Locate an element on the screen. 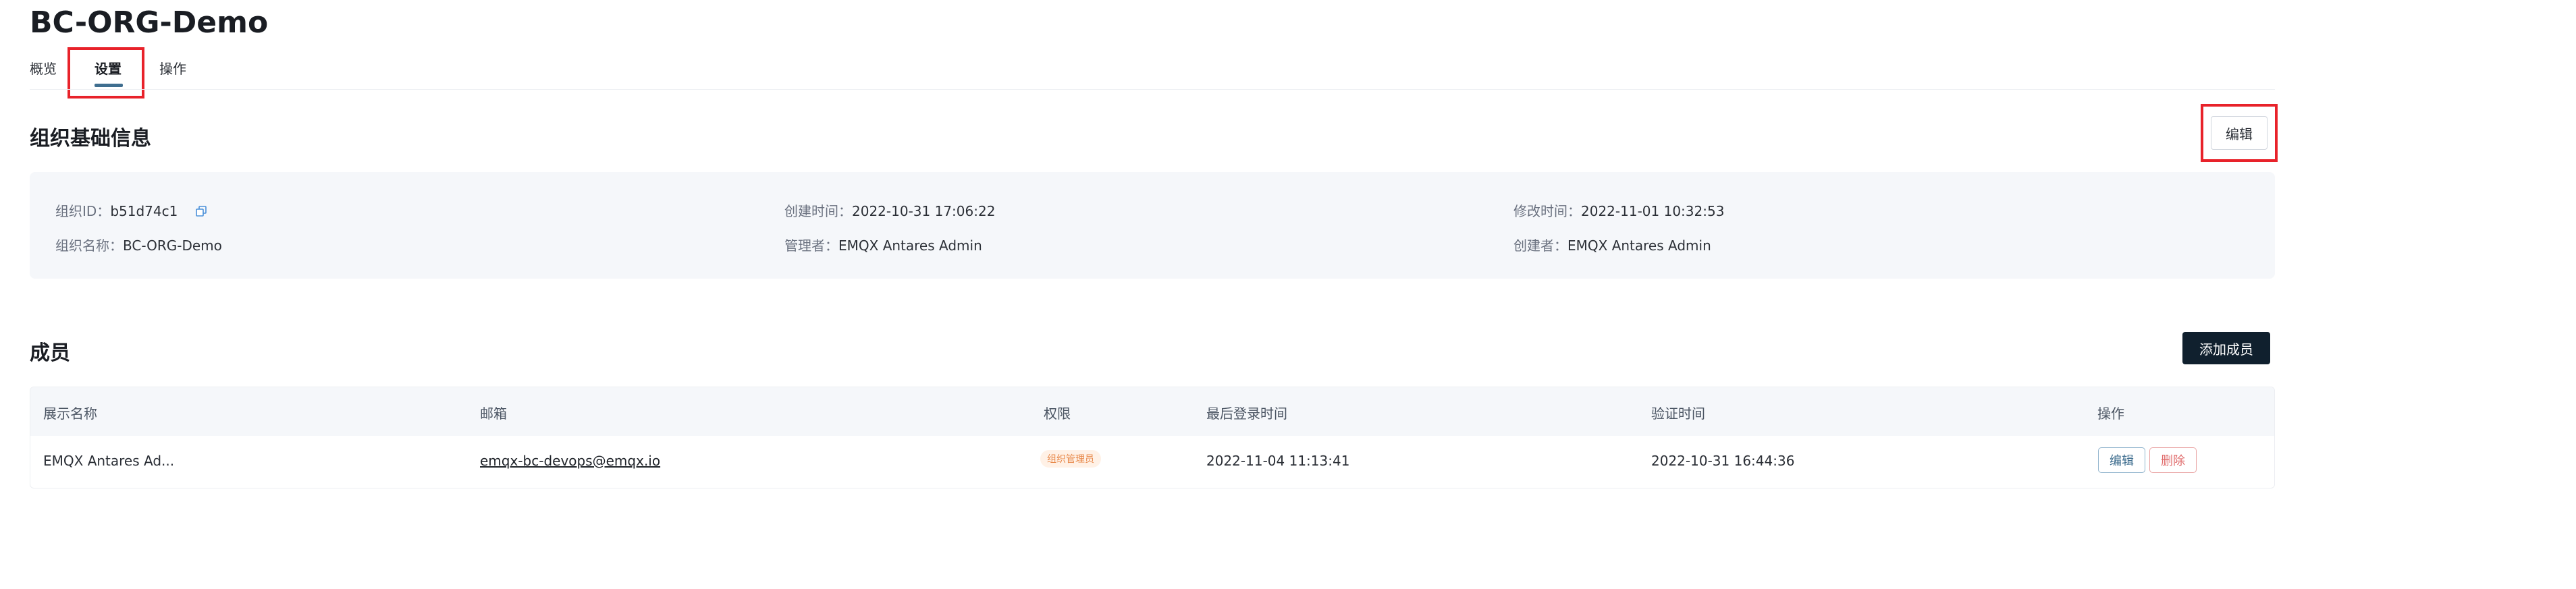 This screenshot has width=2576, height=589. tab-highlight-box is located at coordinates (106, 73).